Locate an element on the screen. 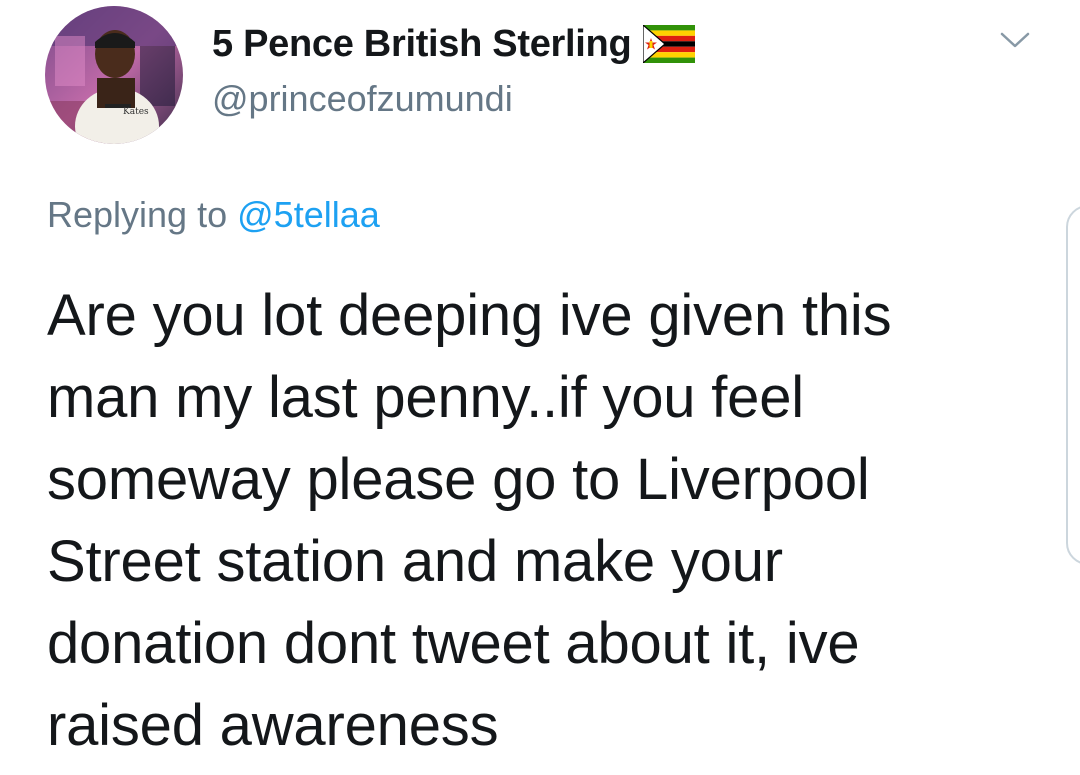 This screenshot has width=1080, height=775. tweet-text-line: donation dont tweet about it, ive is located at coordinates (453, 643).